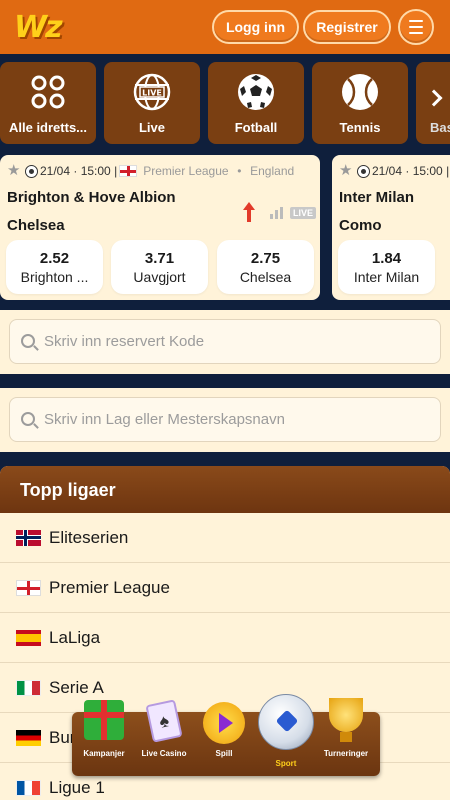 This screenshot has height=800, width=450. I want to click on nav-item-live-casino: ♠ Live Casino, so click(164, 737).